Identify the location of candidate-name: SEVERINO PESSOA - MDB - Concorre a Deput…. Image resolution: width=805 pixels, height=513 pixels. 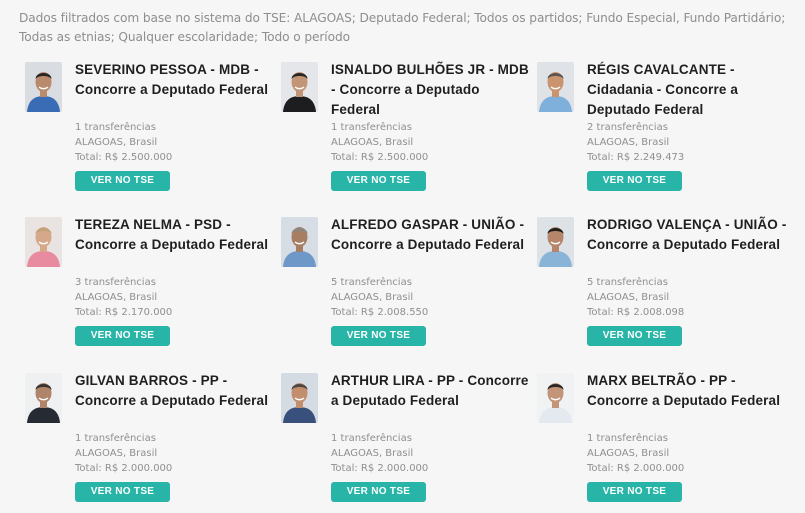
(172, 79).